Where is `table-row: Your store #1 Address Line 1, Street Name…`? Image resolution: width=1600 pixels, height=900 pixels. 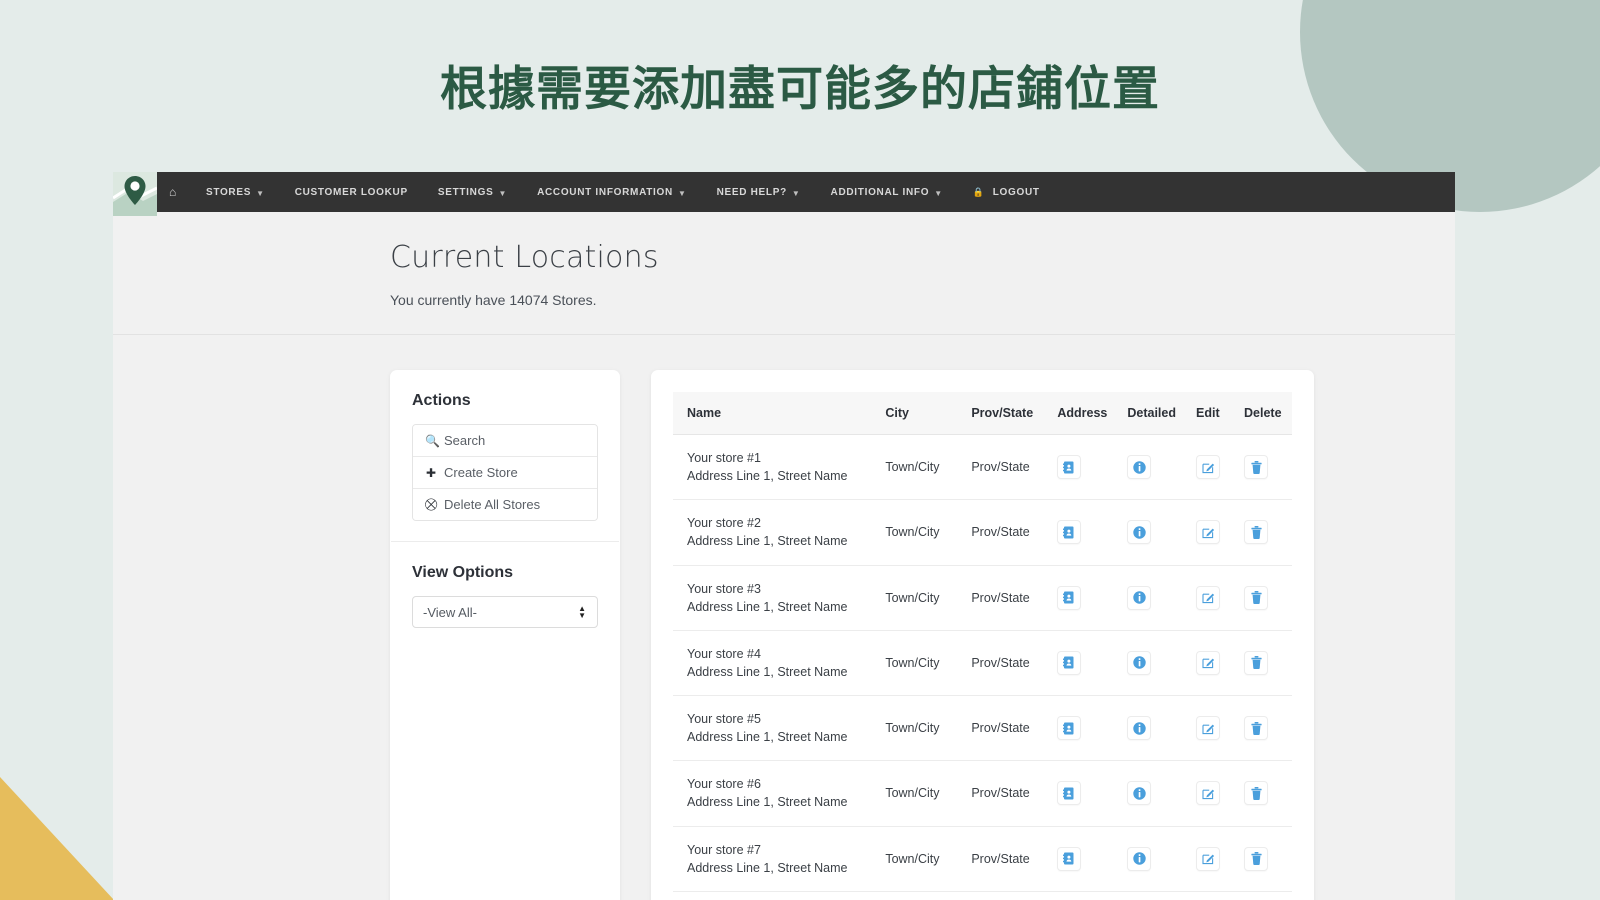 table-row: Your store #1 Address Line 1, Street Name… is located at coordinates (982, 467).